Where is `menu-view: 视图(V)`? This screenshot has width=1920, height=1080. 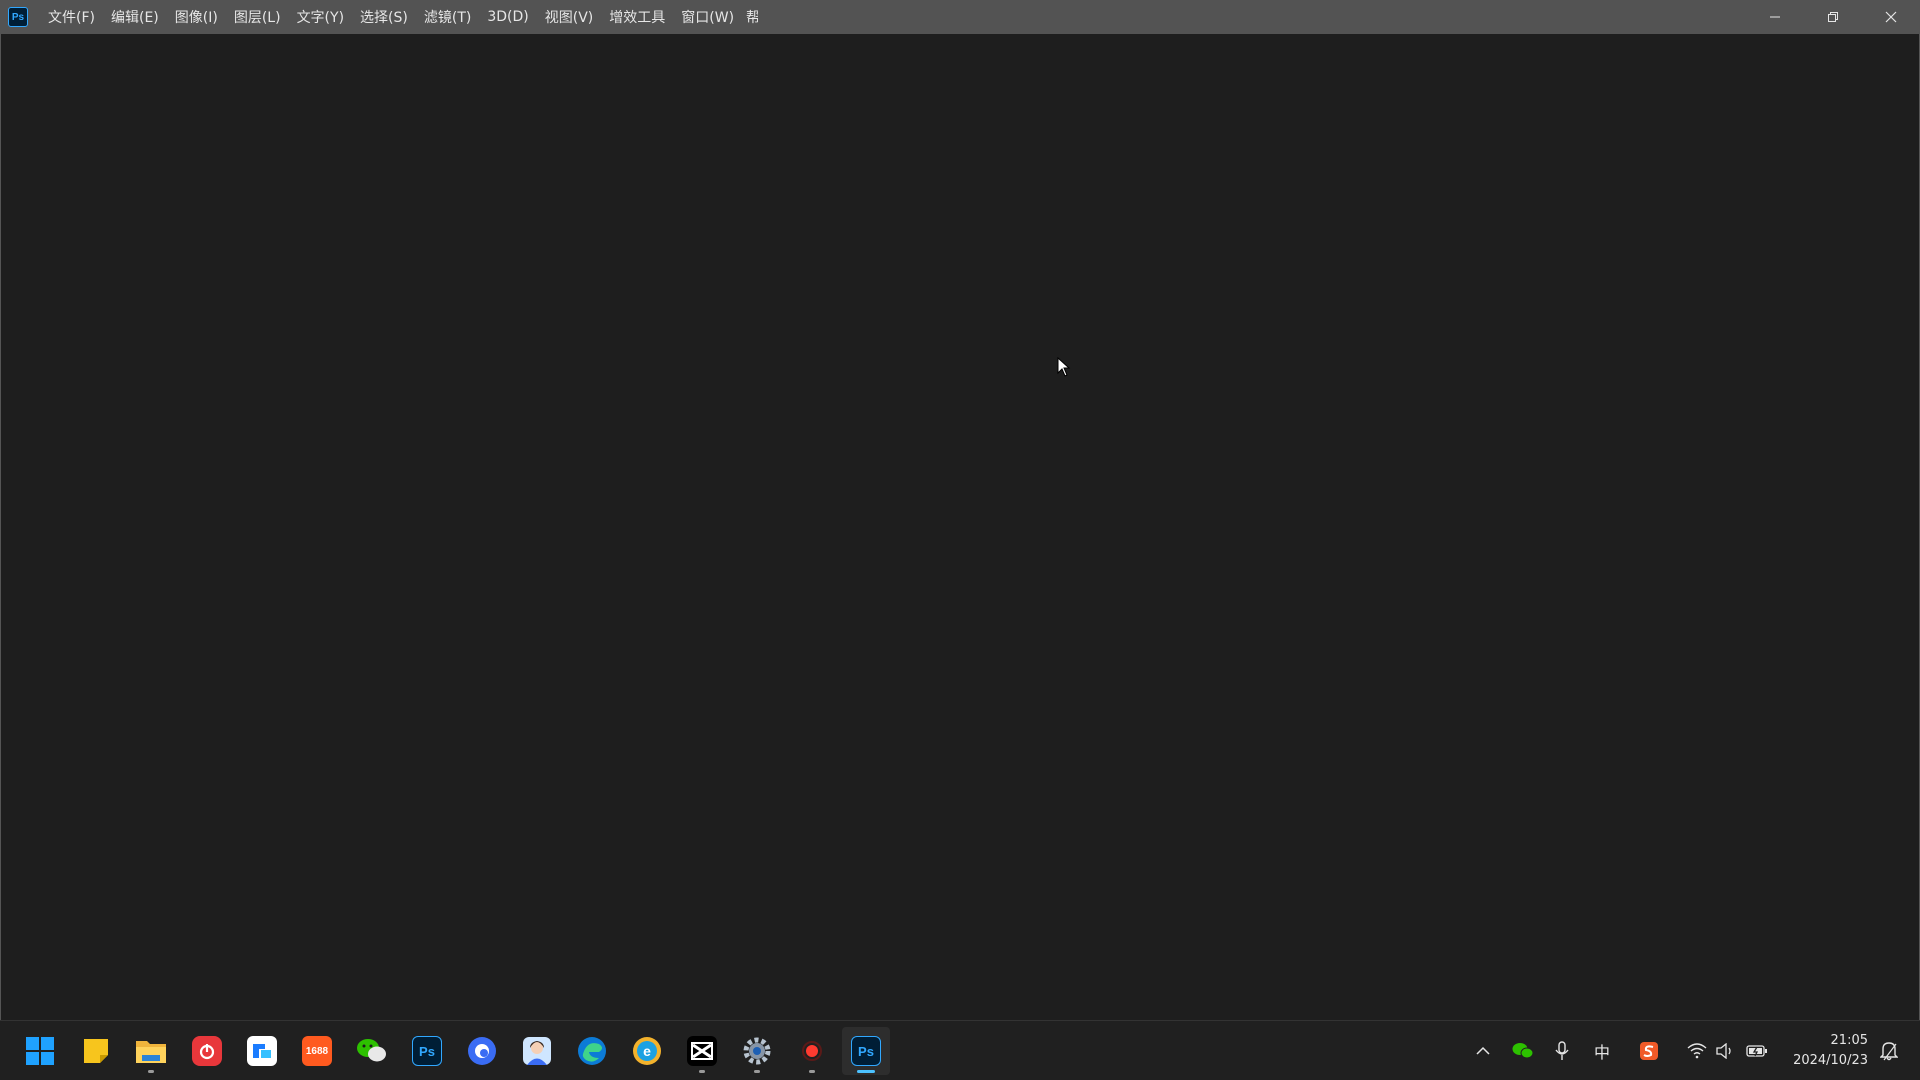 menu-view: 视图(V) is located at coordinates (569, 17).